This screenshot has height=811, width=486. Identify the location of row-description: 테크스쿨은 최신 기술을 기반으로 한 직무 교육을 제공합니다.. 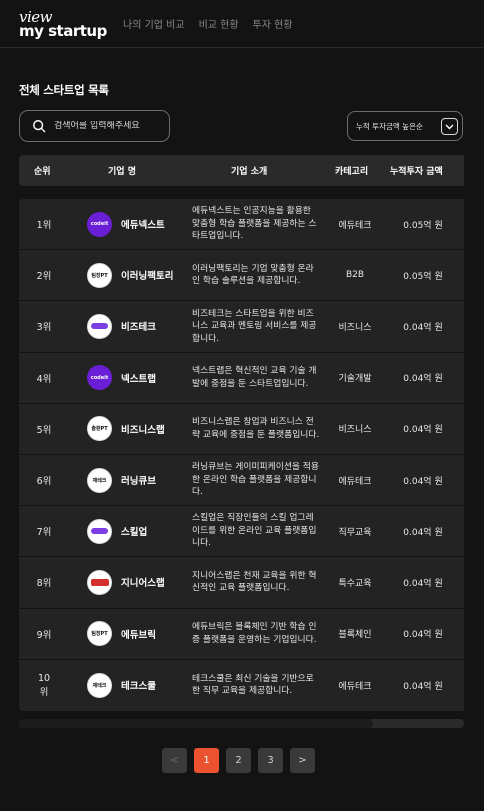
(253, 685).